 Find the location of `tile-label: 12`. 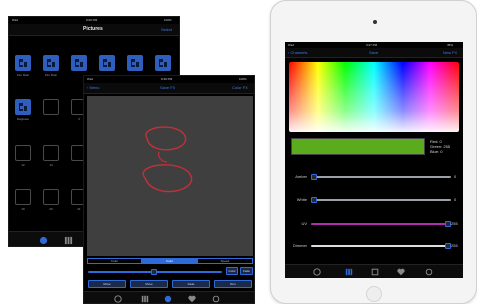

tile-label: 12 is located at coordinates (23, 165).